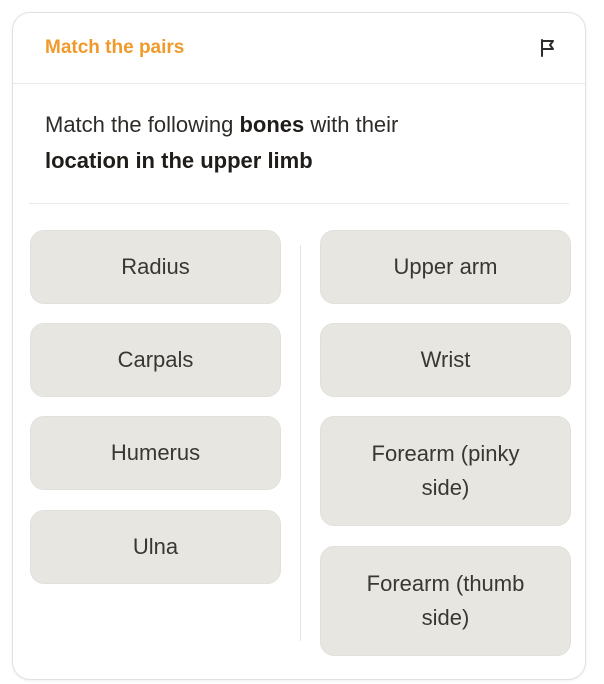 This screenshot has height=684, width=604. I want to click on right-tile-forearm-thumb: Forearm (thumb side), so click(445, 601).